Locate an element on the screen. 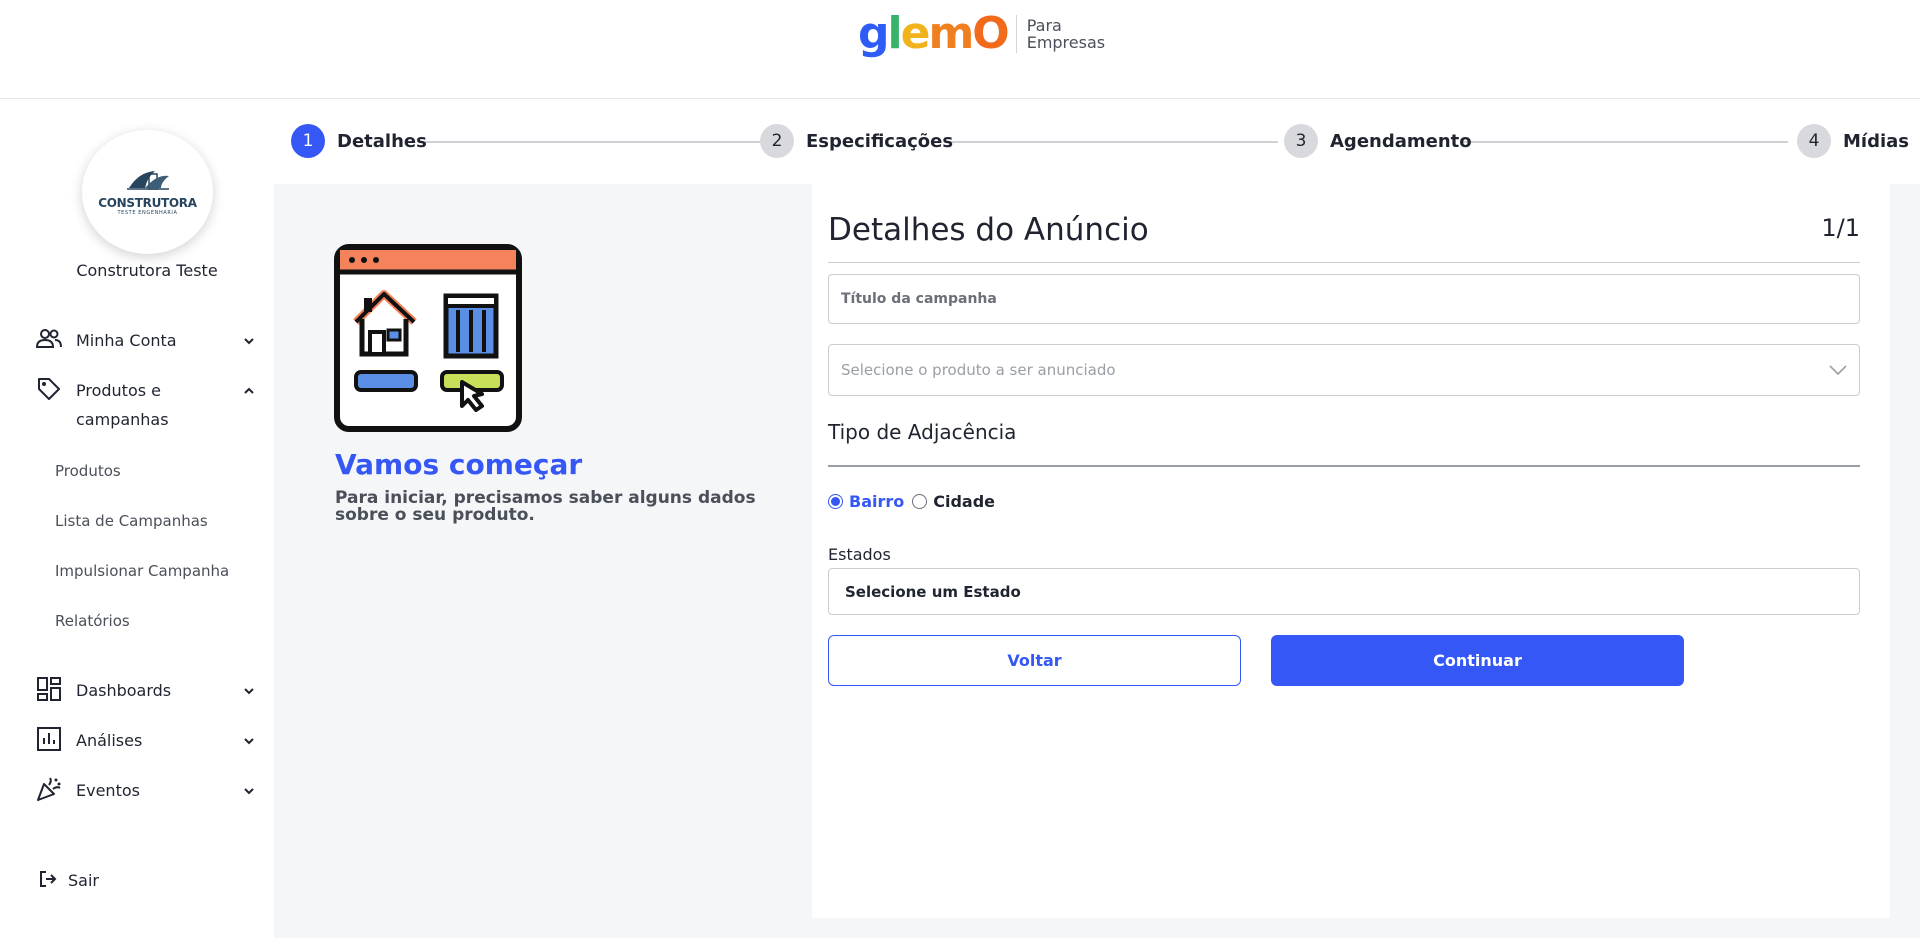 The width and height of the screenshot is (1920, 938). nav-produtos-campanhas: Produtos e campanhas is located at coordinates (146, 405).